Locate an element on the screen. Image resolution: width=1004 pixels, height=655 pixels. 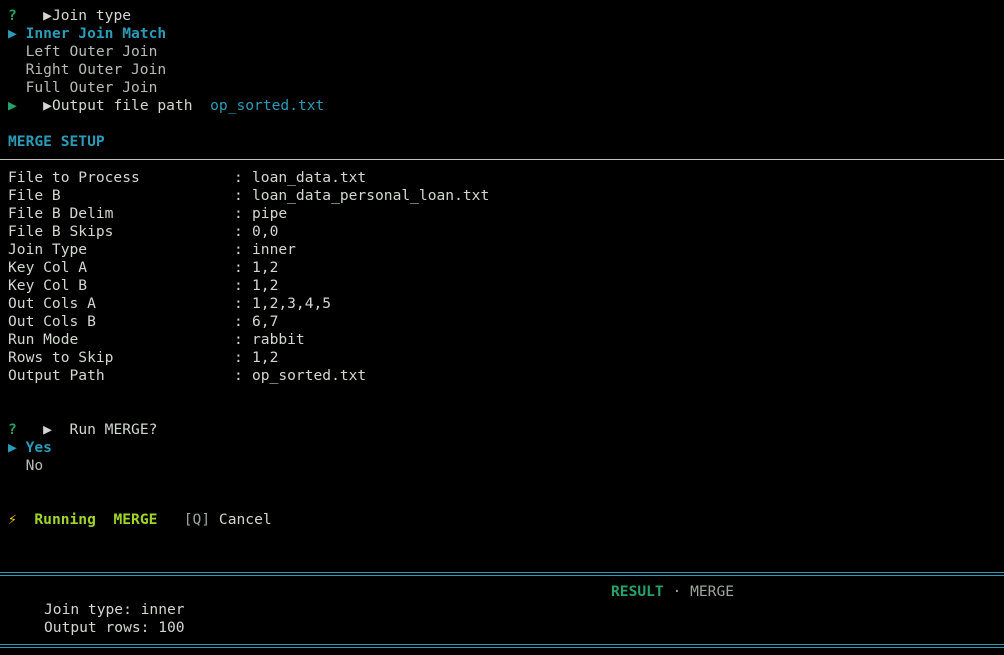
setup-key: Out Cols A is located at coordinates (52, 303).